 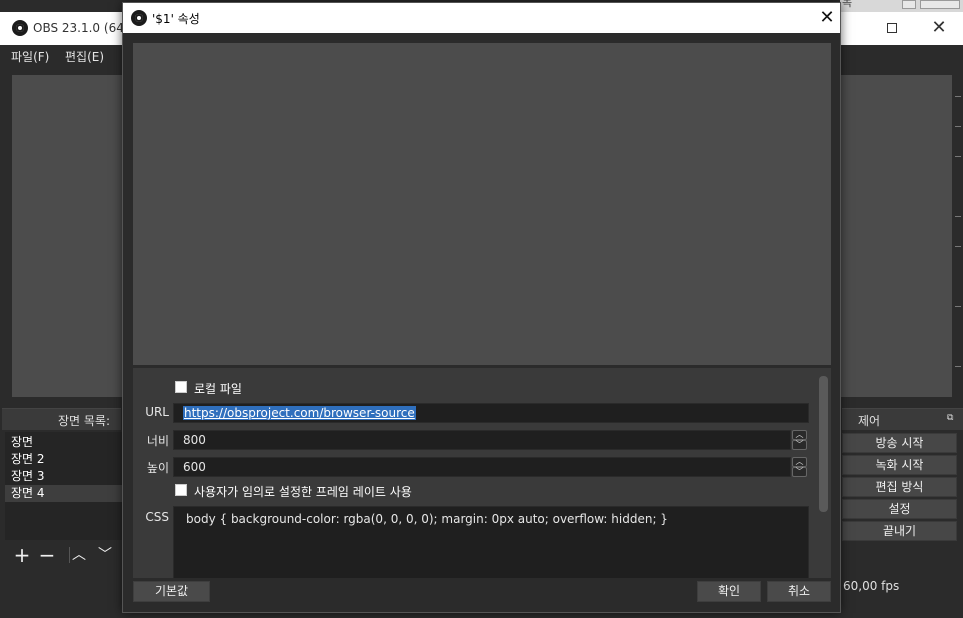 I want to click on height-label: 높이, so click(x=157, y=468).